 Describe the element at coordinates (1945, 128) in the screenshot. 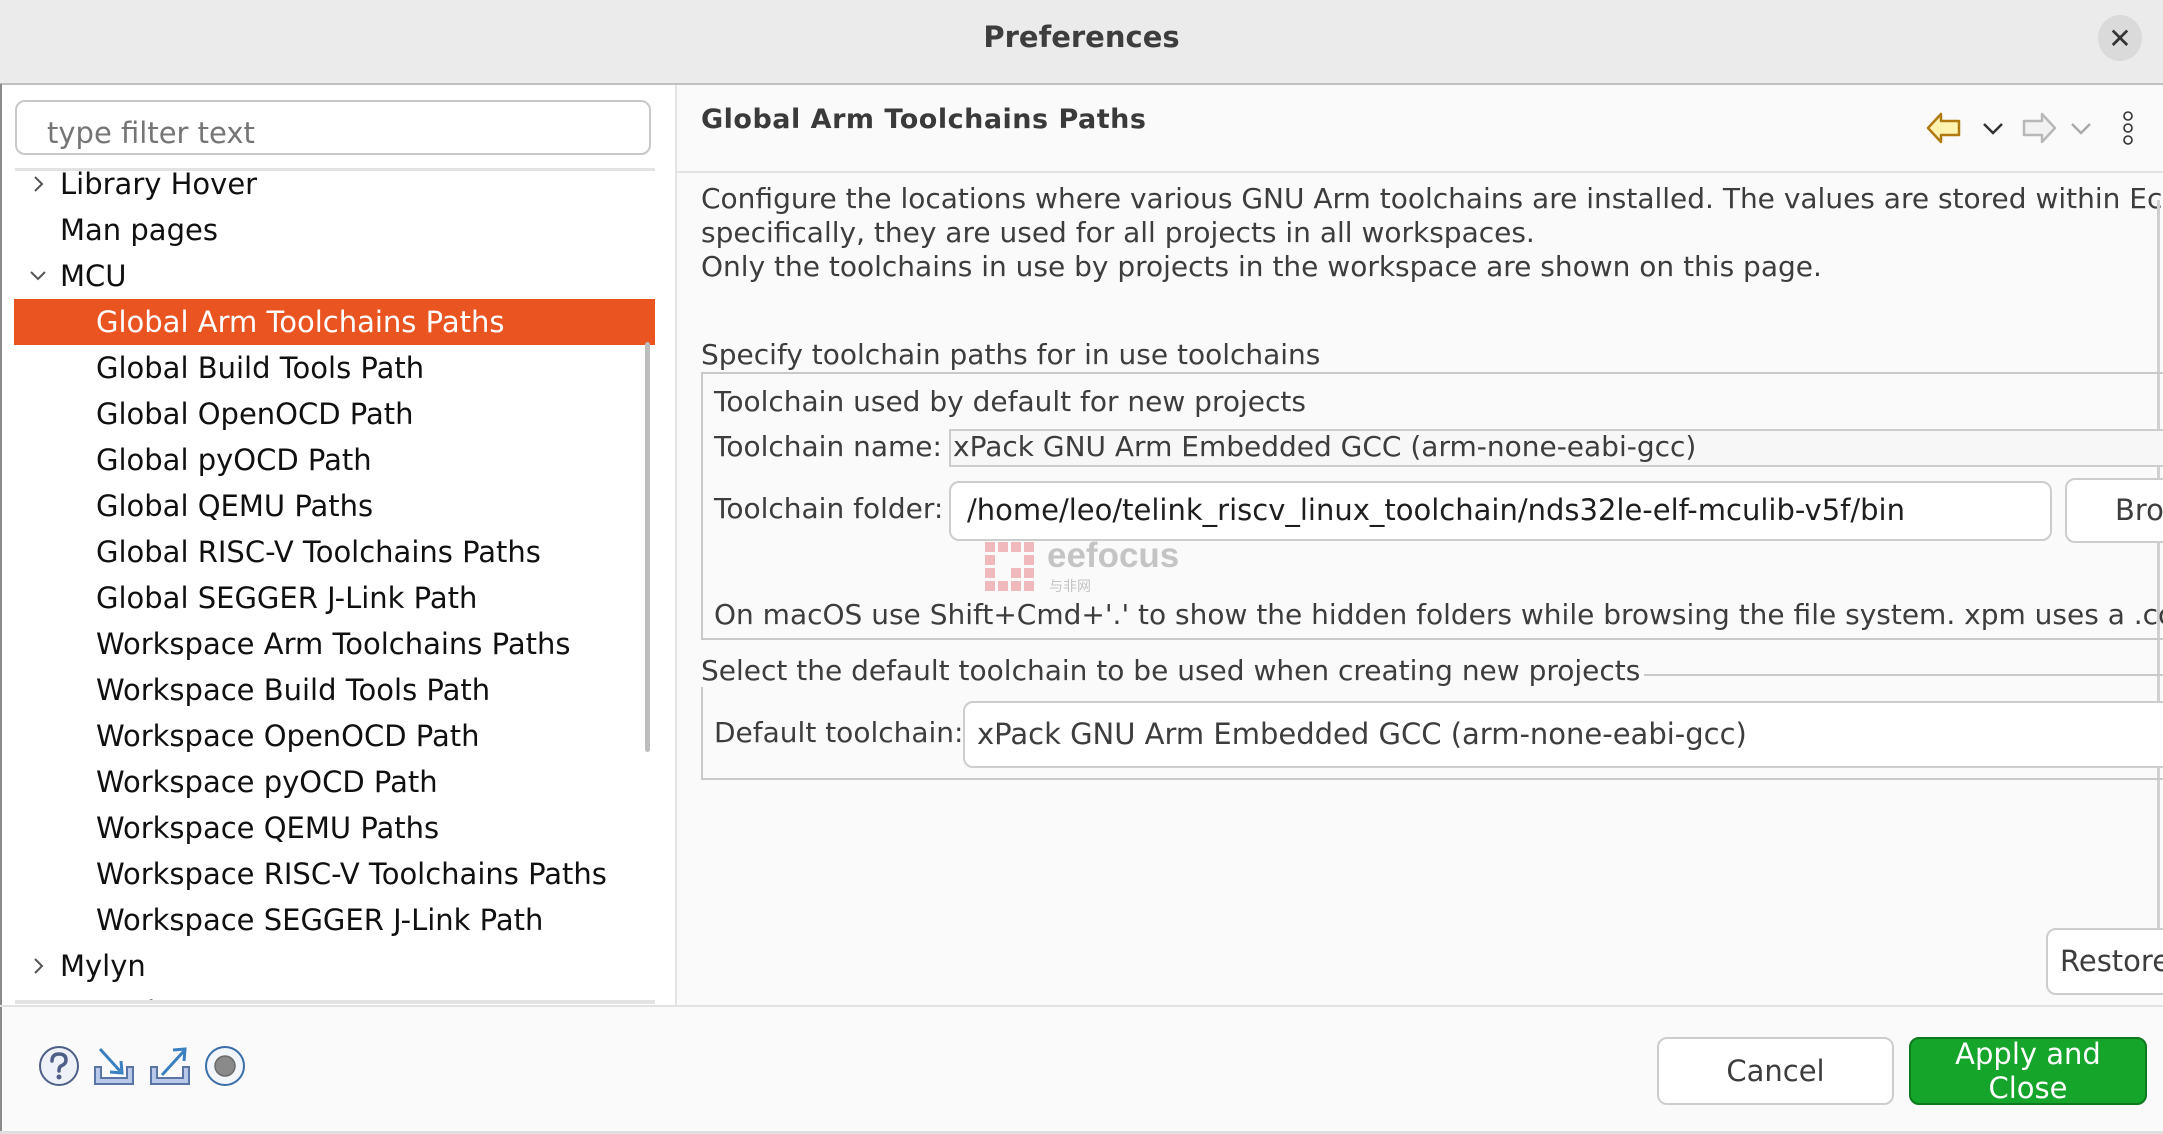

I see `back-arrow-icon` at that location.